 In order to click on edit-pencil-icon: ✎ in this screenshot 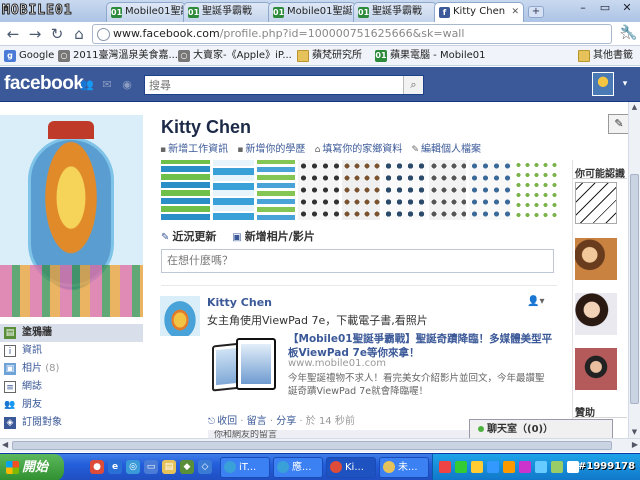, I will do `click(619, 124)`.